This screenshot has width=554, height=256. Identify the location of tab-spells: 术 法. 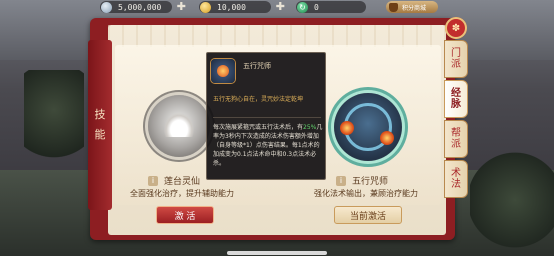
(456, 179).